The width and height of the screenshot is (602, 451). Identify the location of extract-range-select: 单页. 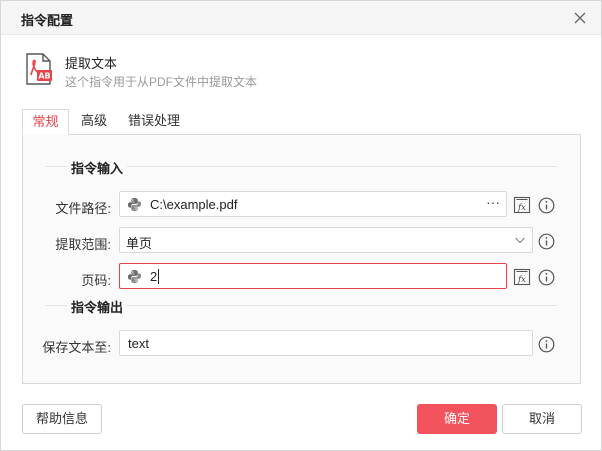
(326, 240).